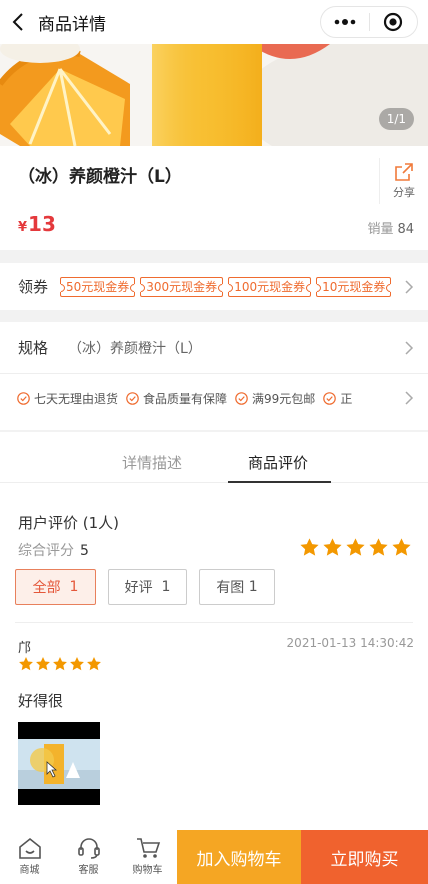  I want to click on coupon-row: 领券 50元现金券 300元现金券 100元现金券 10元现金券, so click(214, 286).